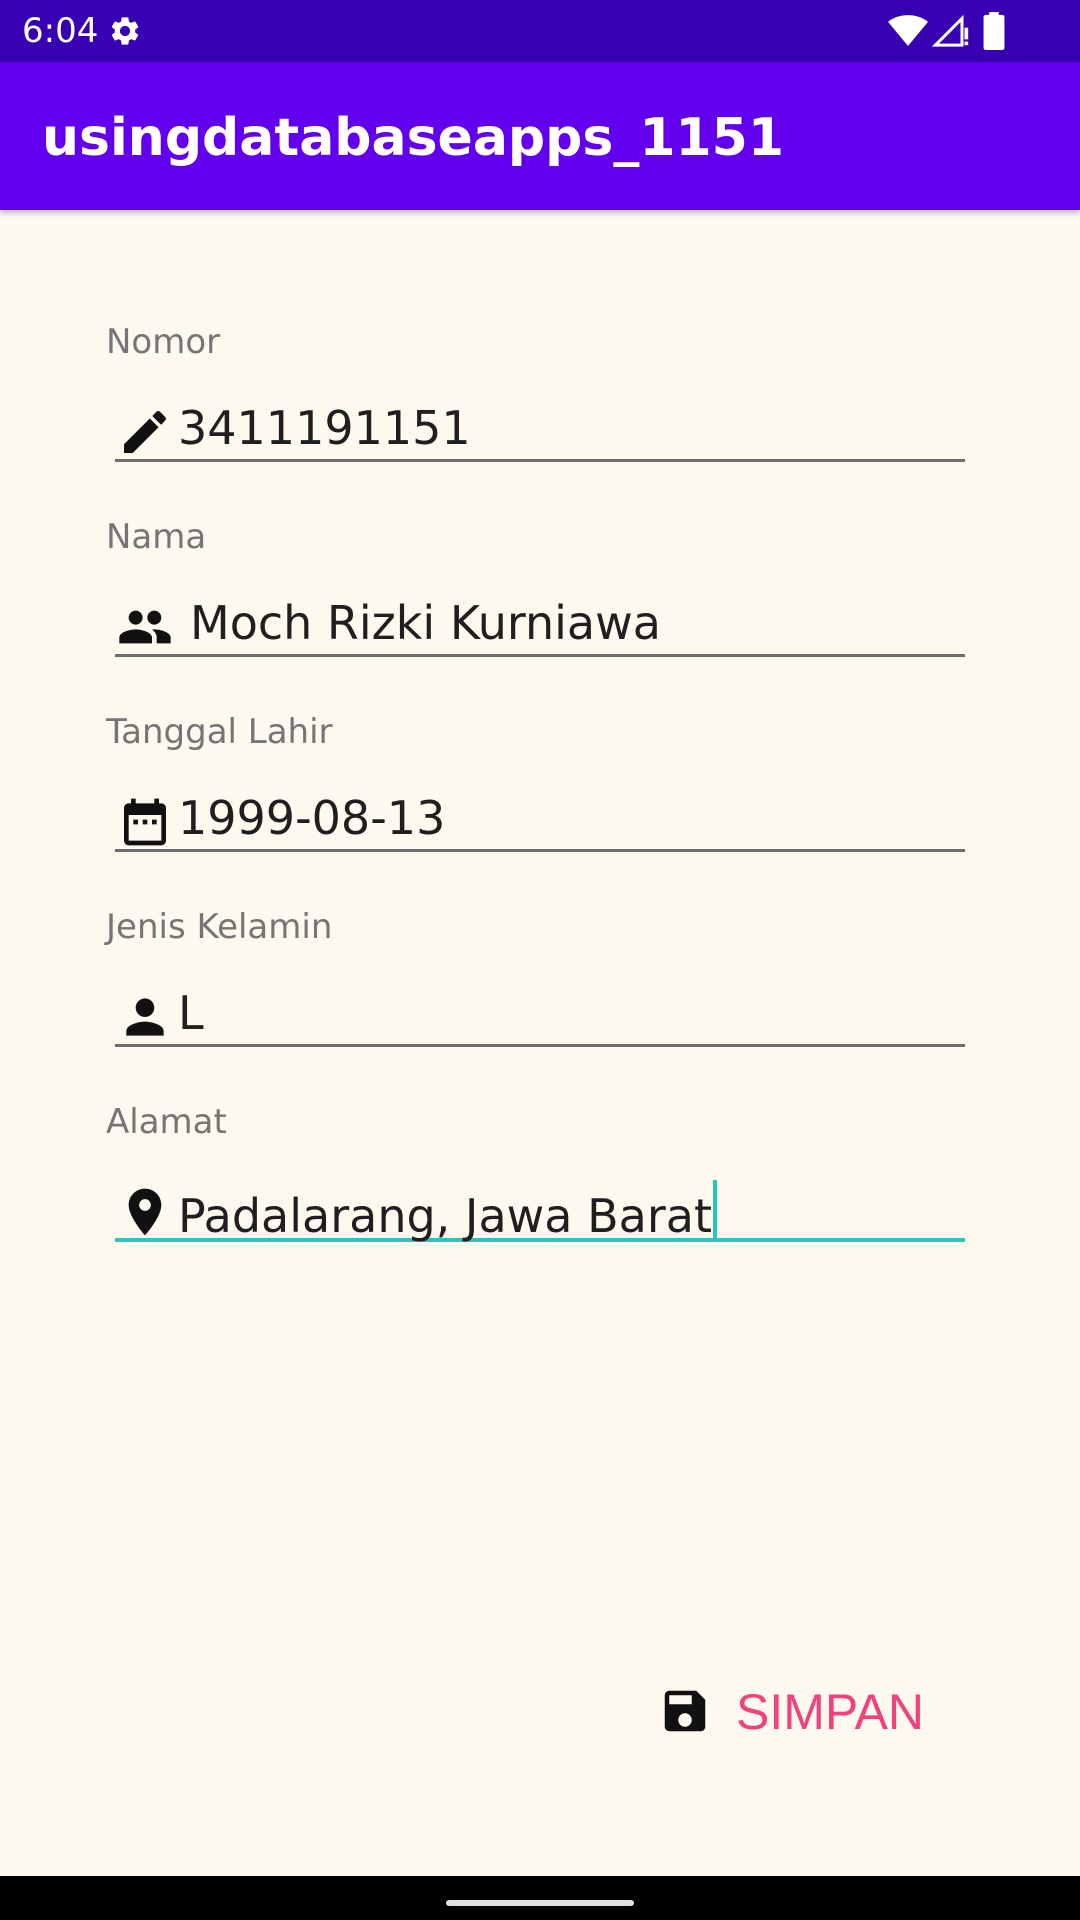 This screenshot has height=1920, width=1080. Describe the element at coordinates (685, 1711) in the screenshot. I see `save-icon` at that location.